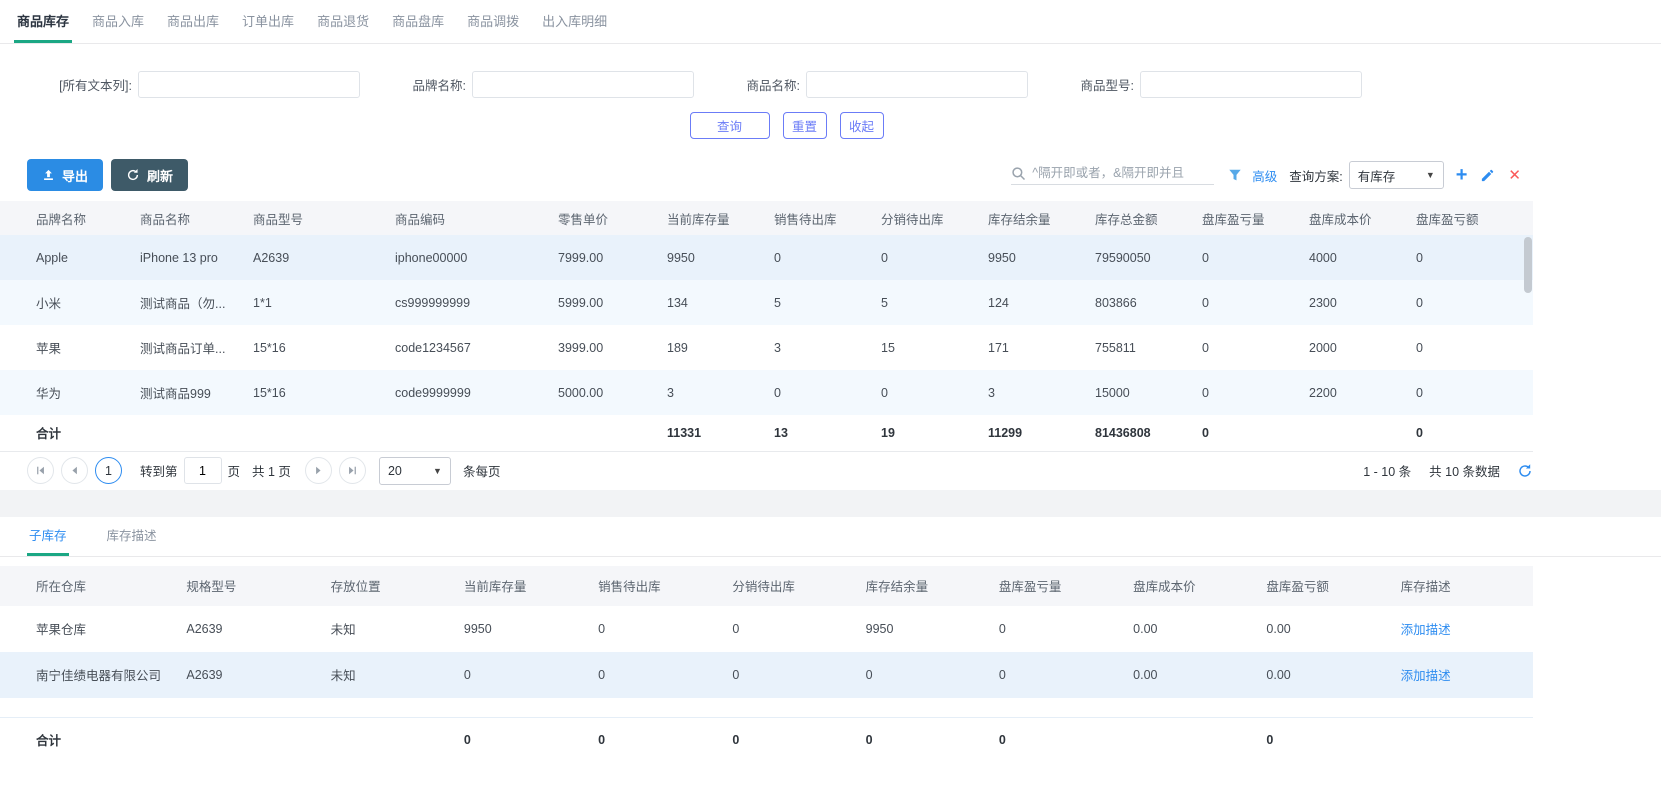 Image resolution: width=1661 pixels, height=795 pixels. What do you see at coordinates (884, 302) in the screenshot?
I see `cell: 5` at bounding box center [884, 302].